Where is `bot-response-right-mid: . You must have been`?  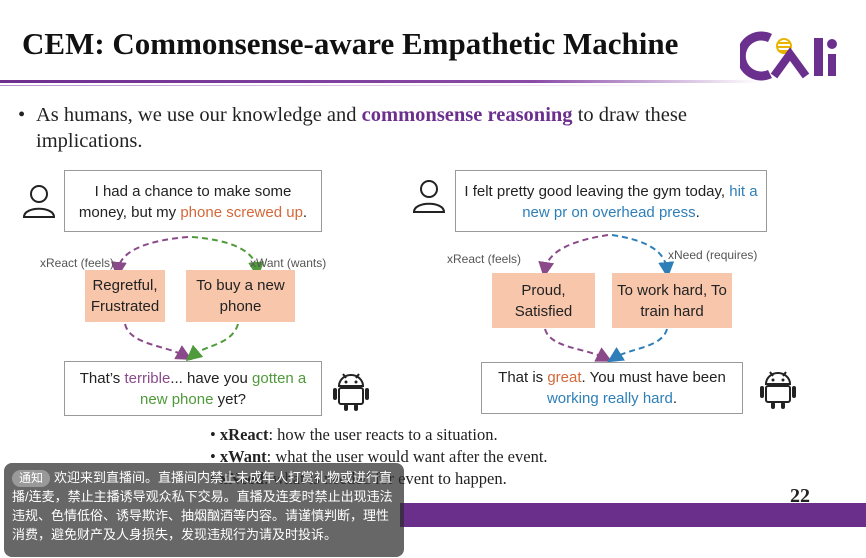
bot-response-right-mid: . You must have been is located at coordinates (653, 377).